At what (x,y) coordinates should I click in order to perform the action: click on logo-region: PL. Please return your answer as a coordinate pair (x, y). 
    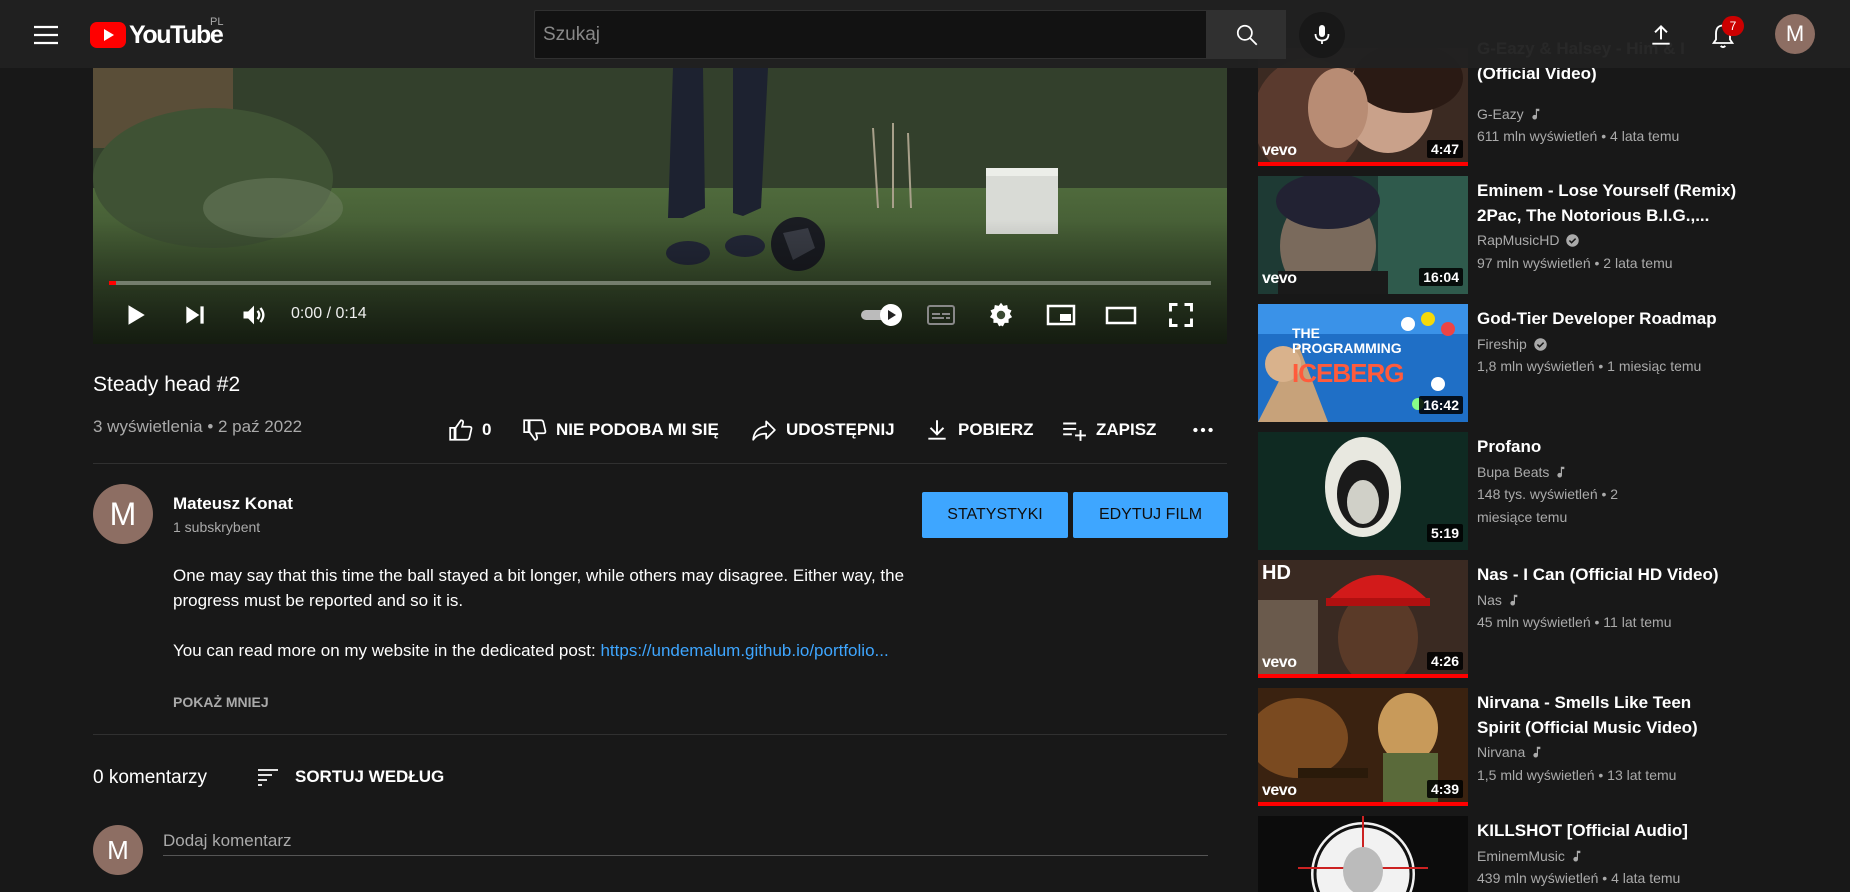
    Looking at the image, I should click on (217, 22).